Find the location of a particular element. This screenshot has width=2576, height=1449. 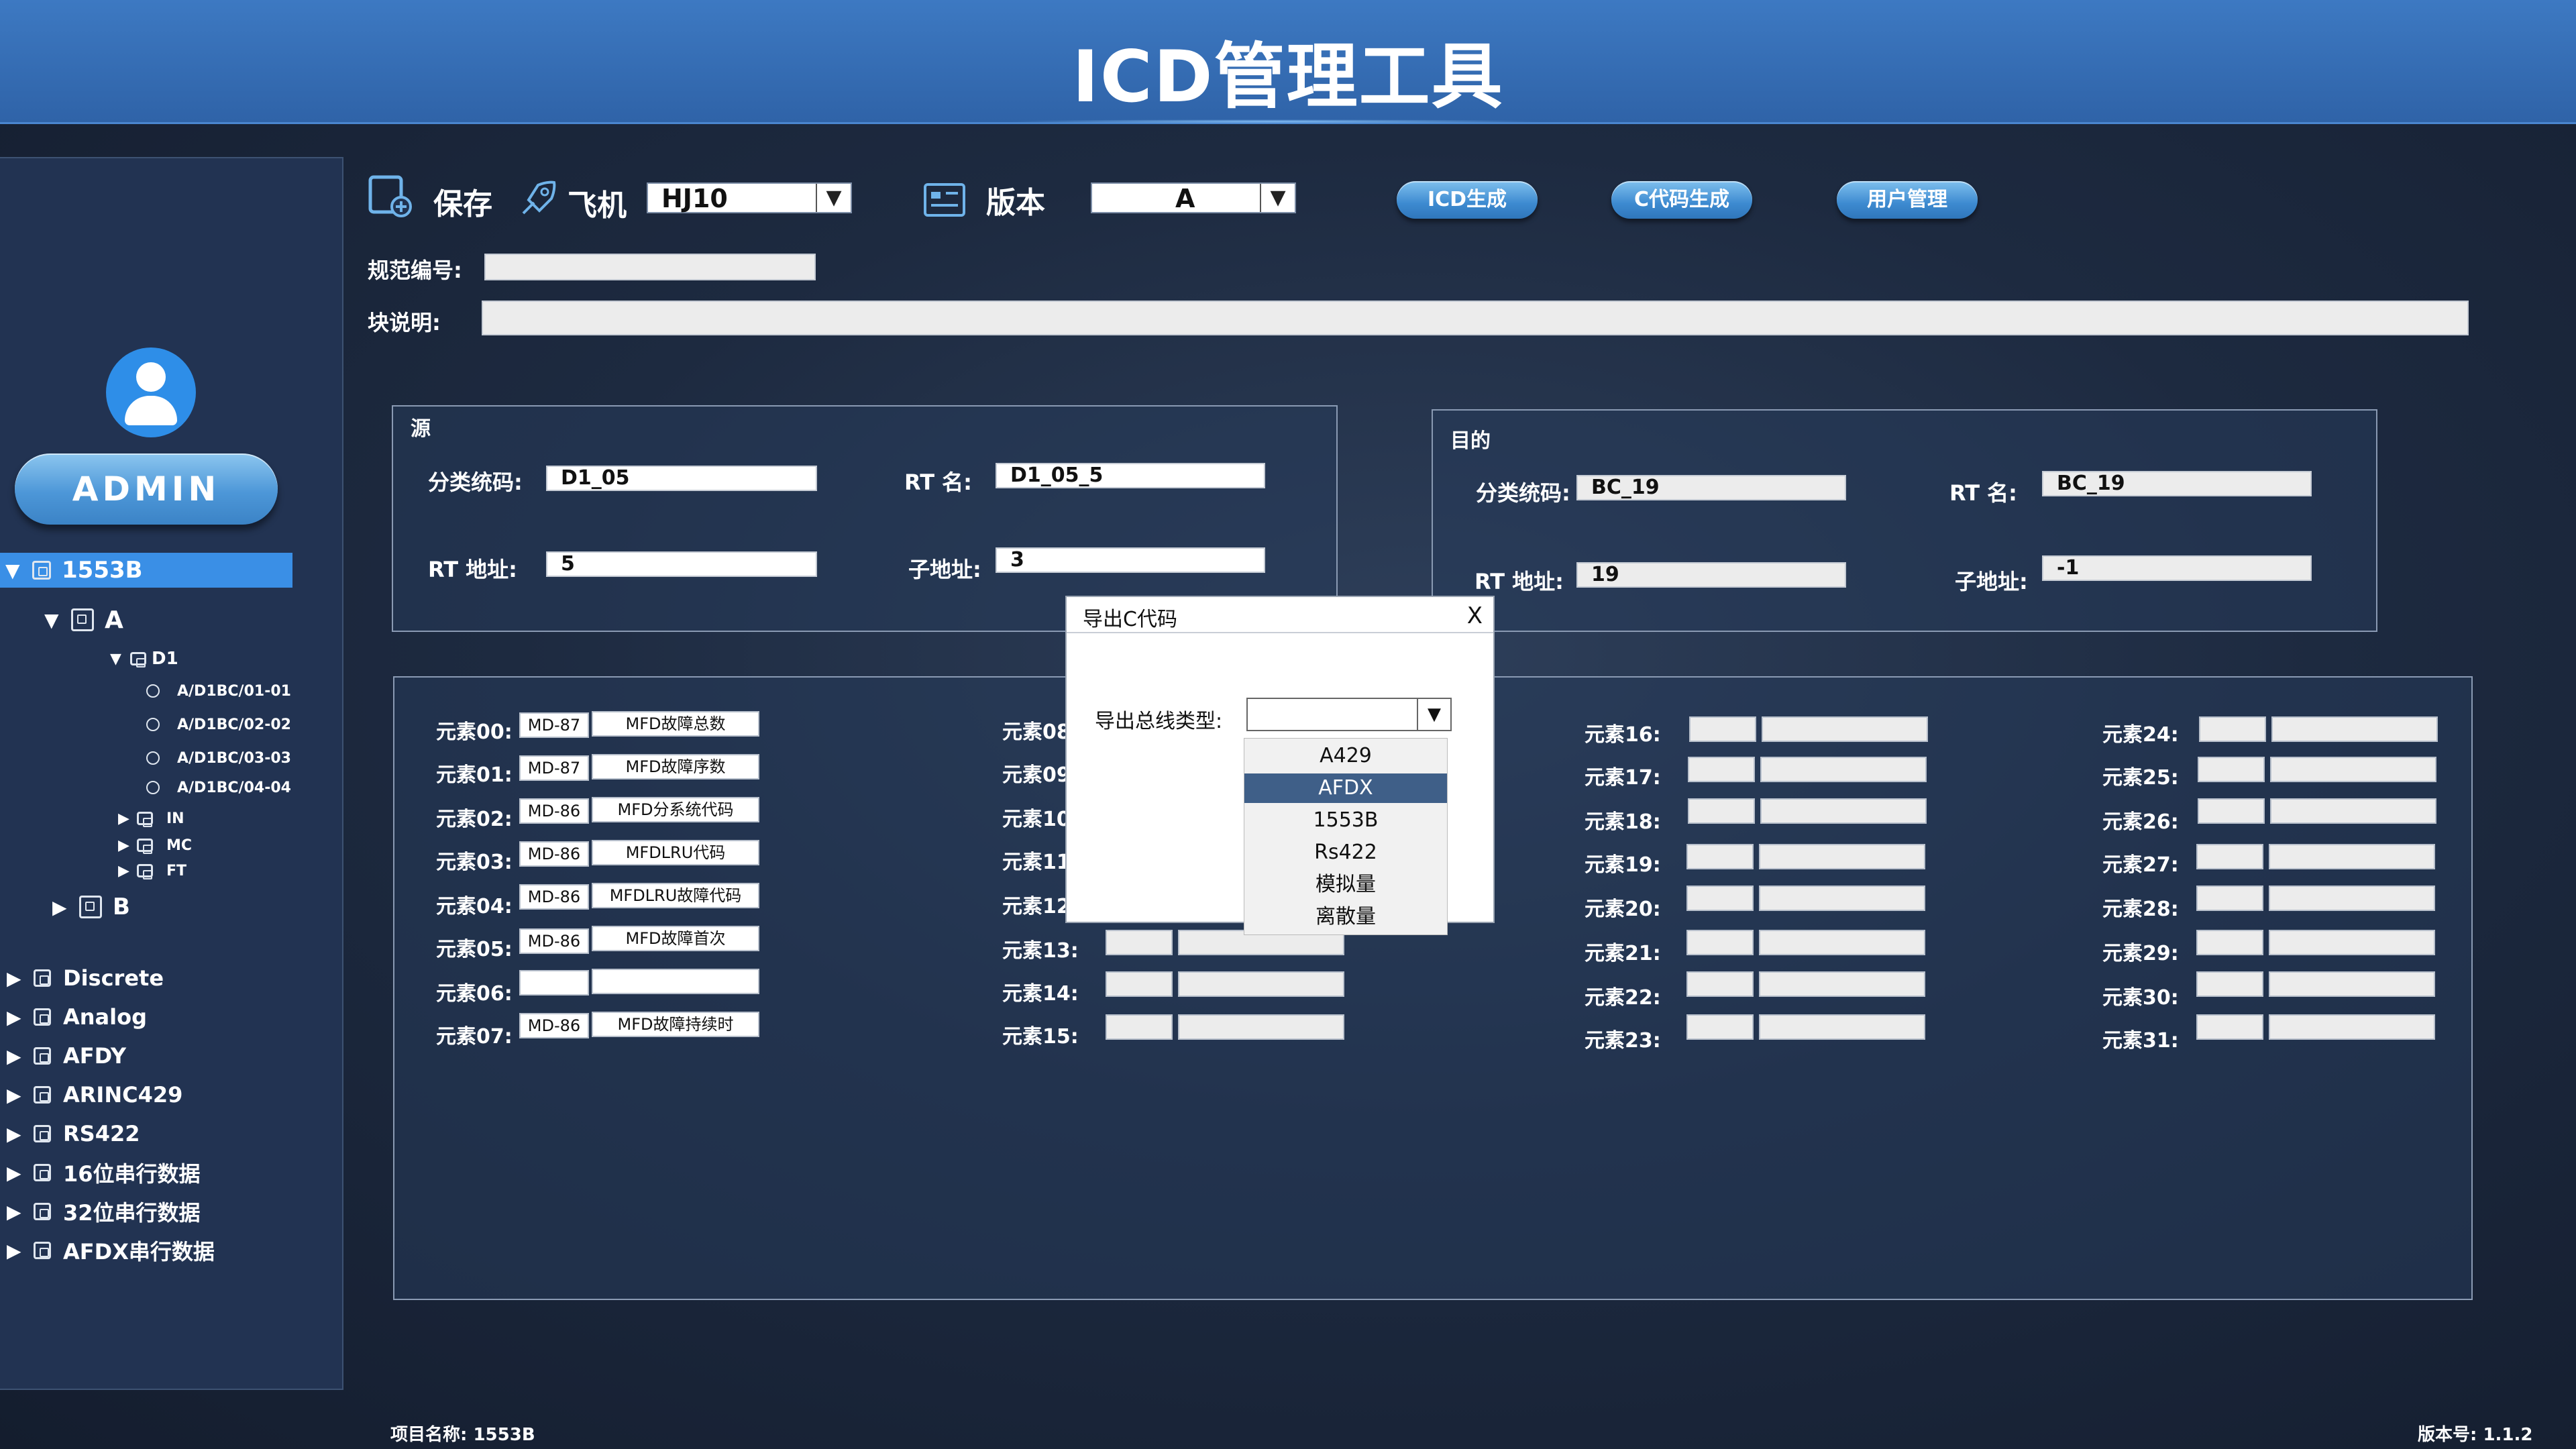

tree-item-analog: ▶ Analog is located at coordinates (77, 1017).